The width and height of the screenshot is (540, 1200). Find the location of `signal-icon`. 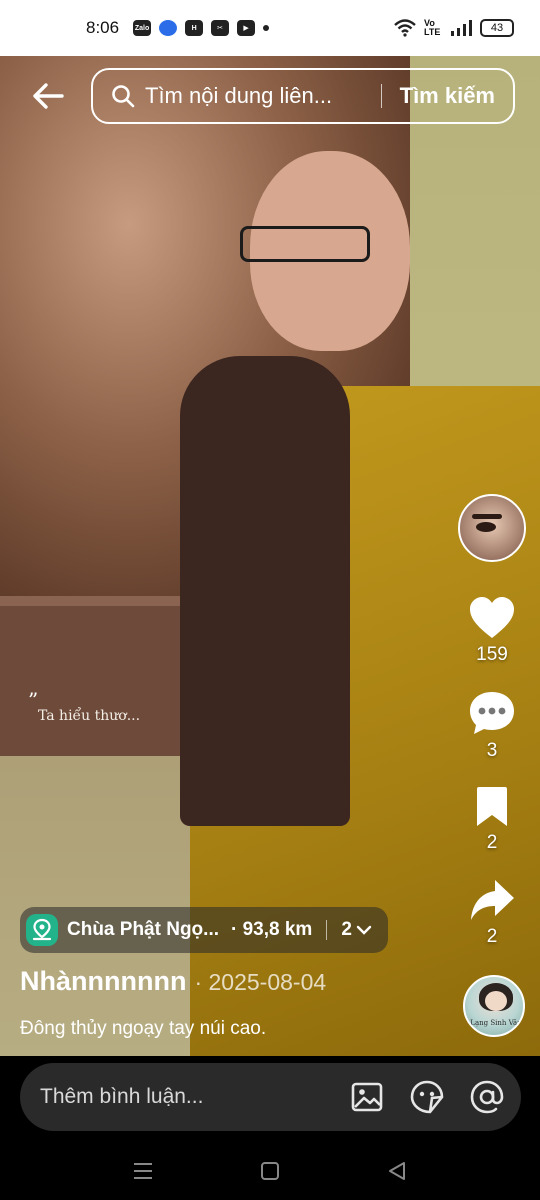

signal-icon is located at coordinates (461, 28).